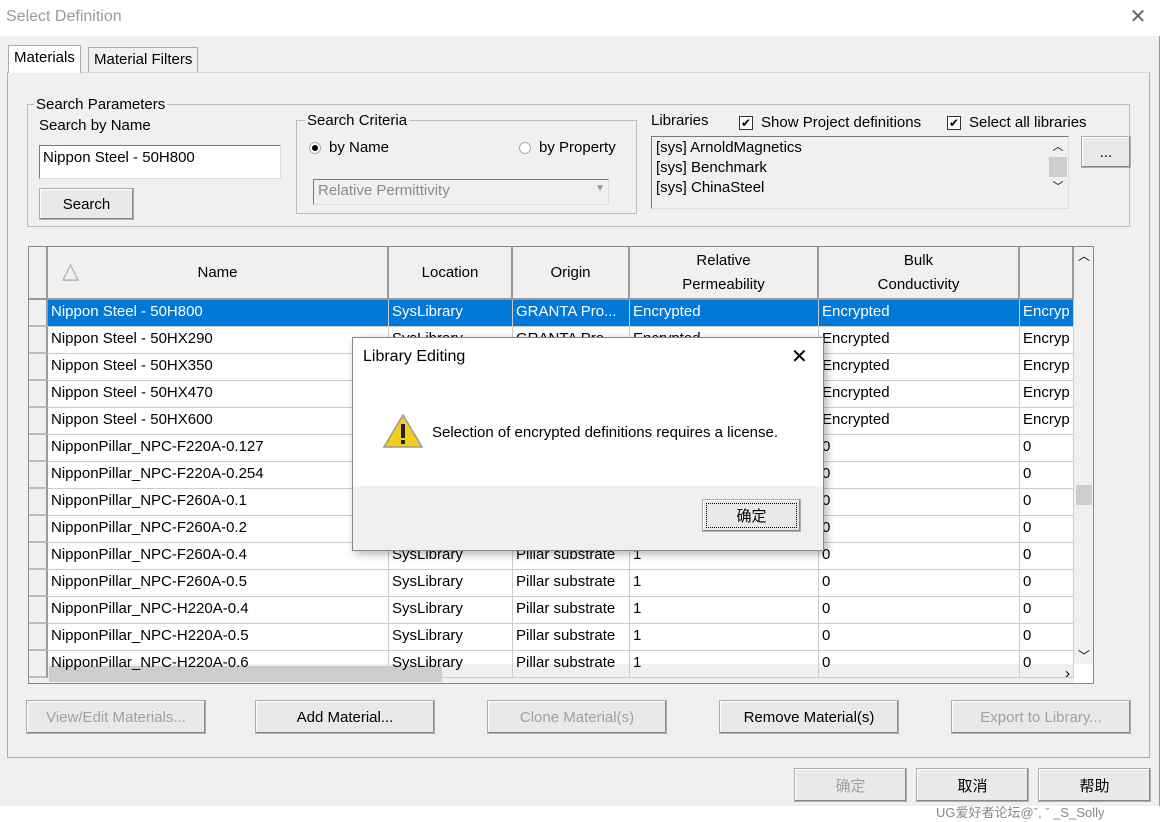 Image resolution: width=1166 pixels, height=822 pixels. I want to click on cell-name: Nippon Steel - 50HX600, so click(218, 421).